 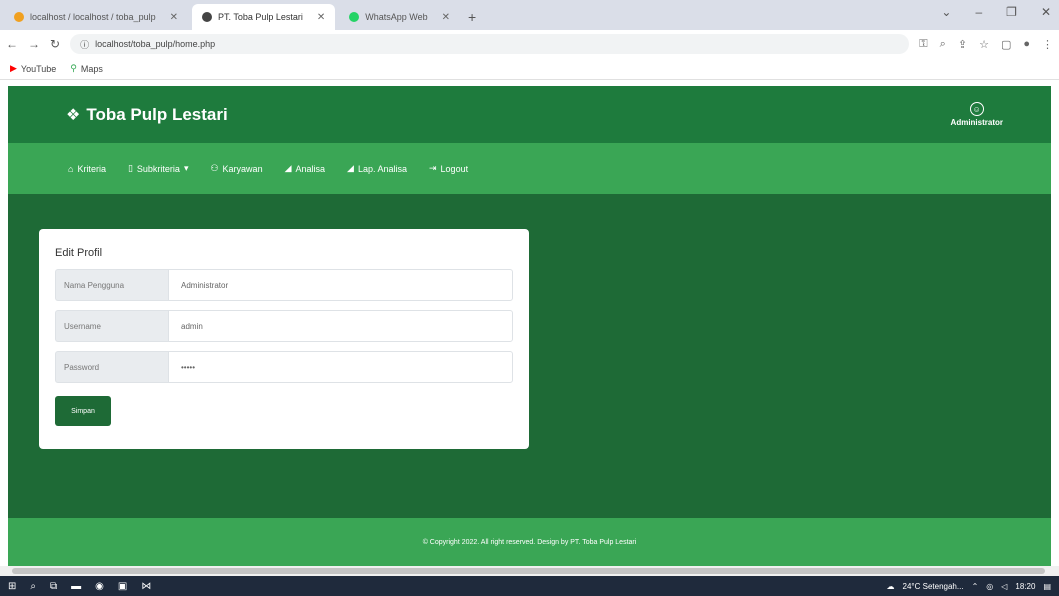 What do you see at coordinates (1025, 586) in the screenshot?
I see `clock-text: 18:20` at bounding box center [1025, 586].